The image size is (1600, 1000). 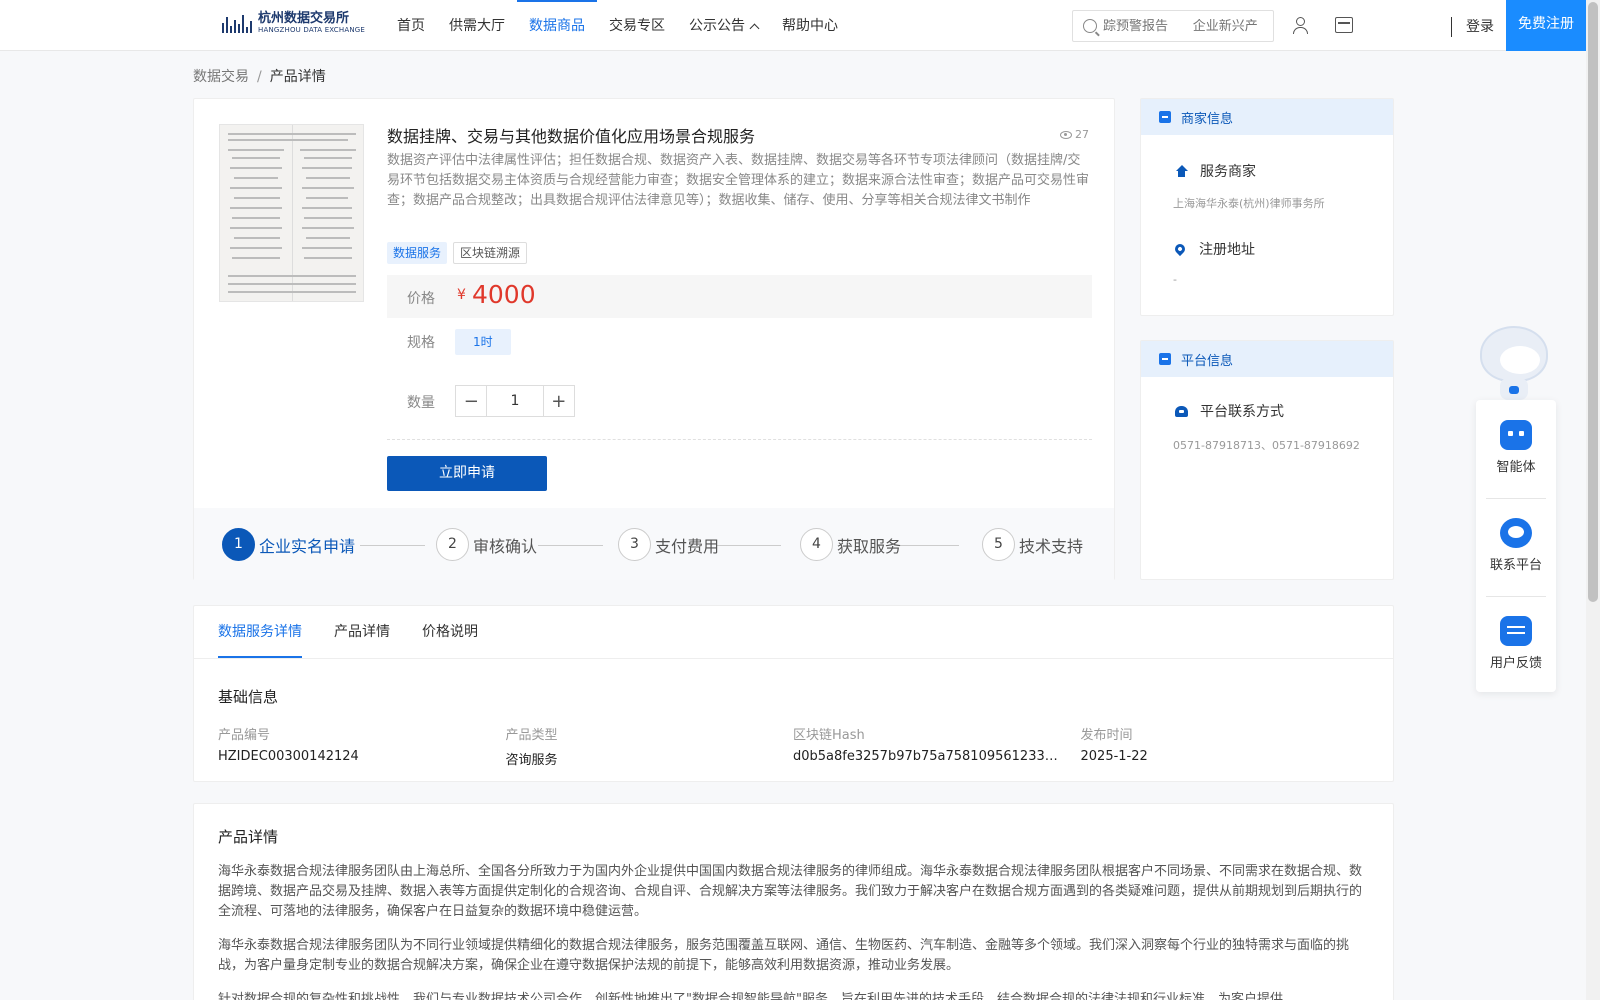 I want to click on search-input, so click(x=1188, y=26).